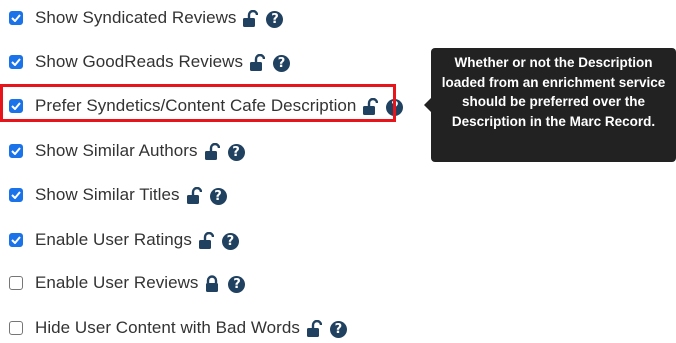 The width and height of the screenshot is (676, 343). What do you see at coordinates (16, 62) in the screenshot?
I see `show-goodreads-reviews-checkbox` at bounding box center [16, 62].